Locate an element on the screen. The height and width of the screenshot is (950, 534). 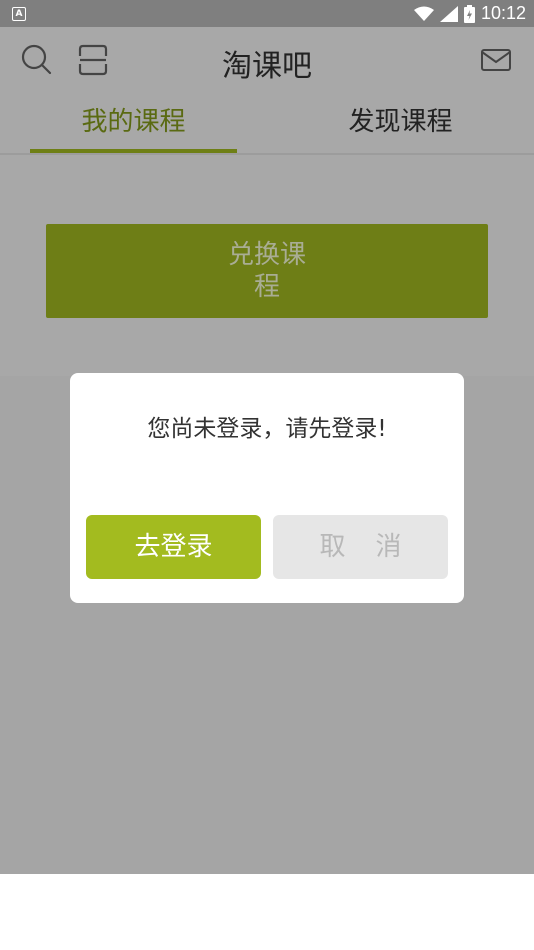
signal-icon is located at coordinates (448, 13).